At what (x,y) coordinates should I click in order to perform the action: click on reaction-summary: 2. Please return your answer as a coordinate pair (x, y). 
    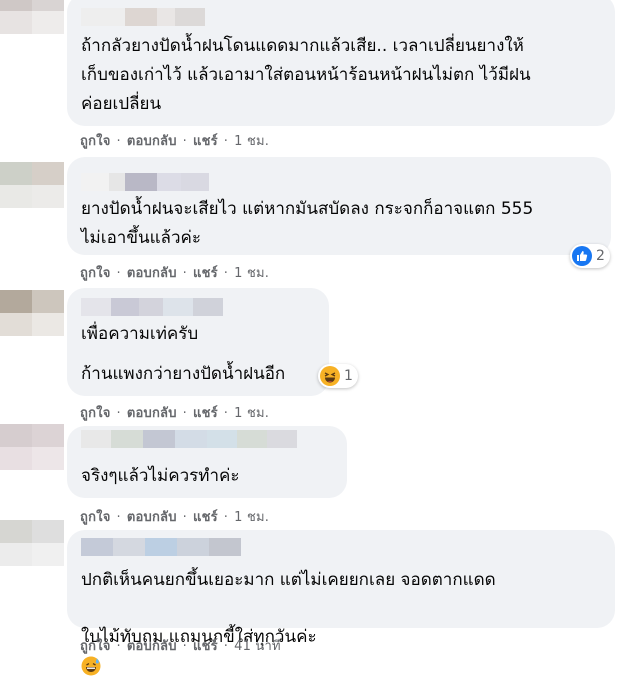
    Looking at the image, I should click on (590, 256).